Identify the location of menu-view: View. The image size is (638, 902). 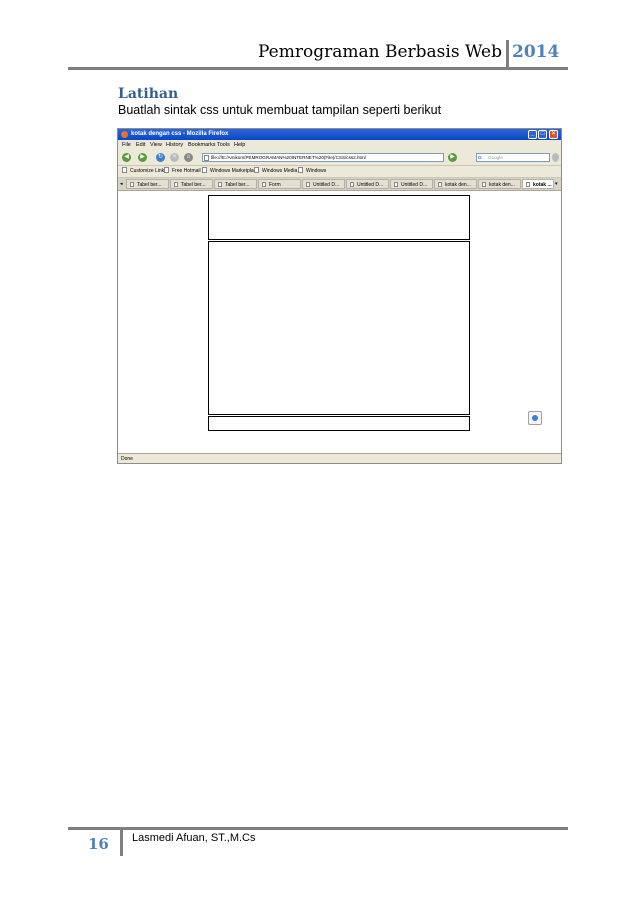
(156, 145).